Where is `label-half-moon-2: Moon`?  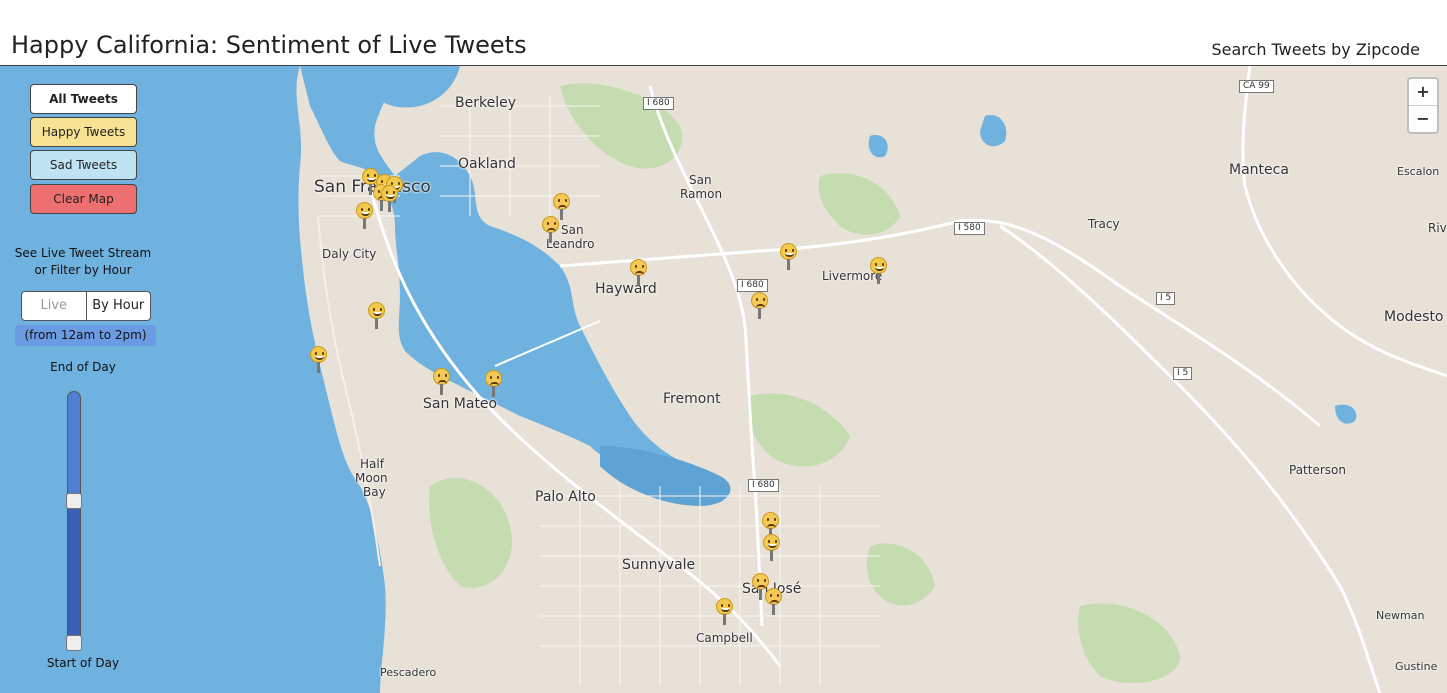 label-half-moon-2: Moon is located at coordinates (371, 478).